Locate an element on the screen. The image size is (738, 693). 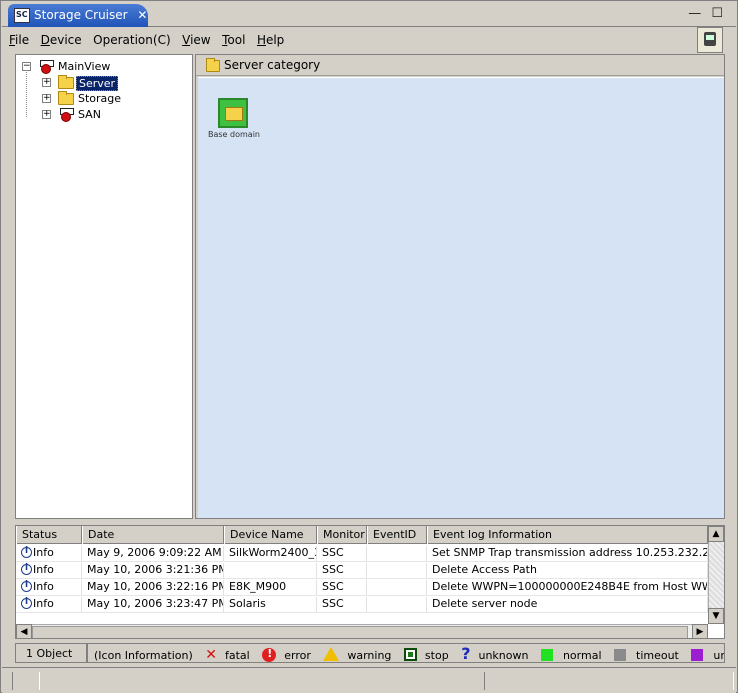
tree-node-storage: + Storage is located at coordinates (106, 99).